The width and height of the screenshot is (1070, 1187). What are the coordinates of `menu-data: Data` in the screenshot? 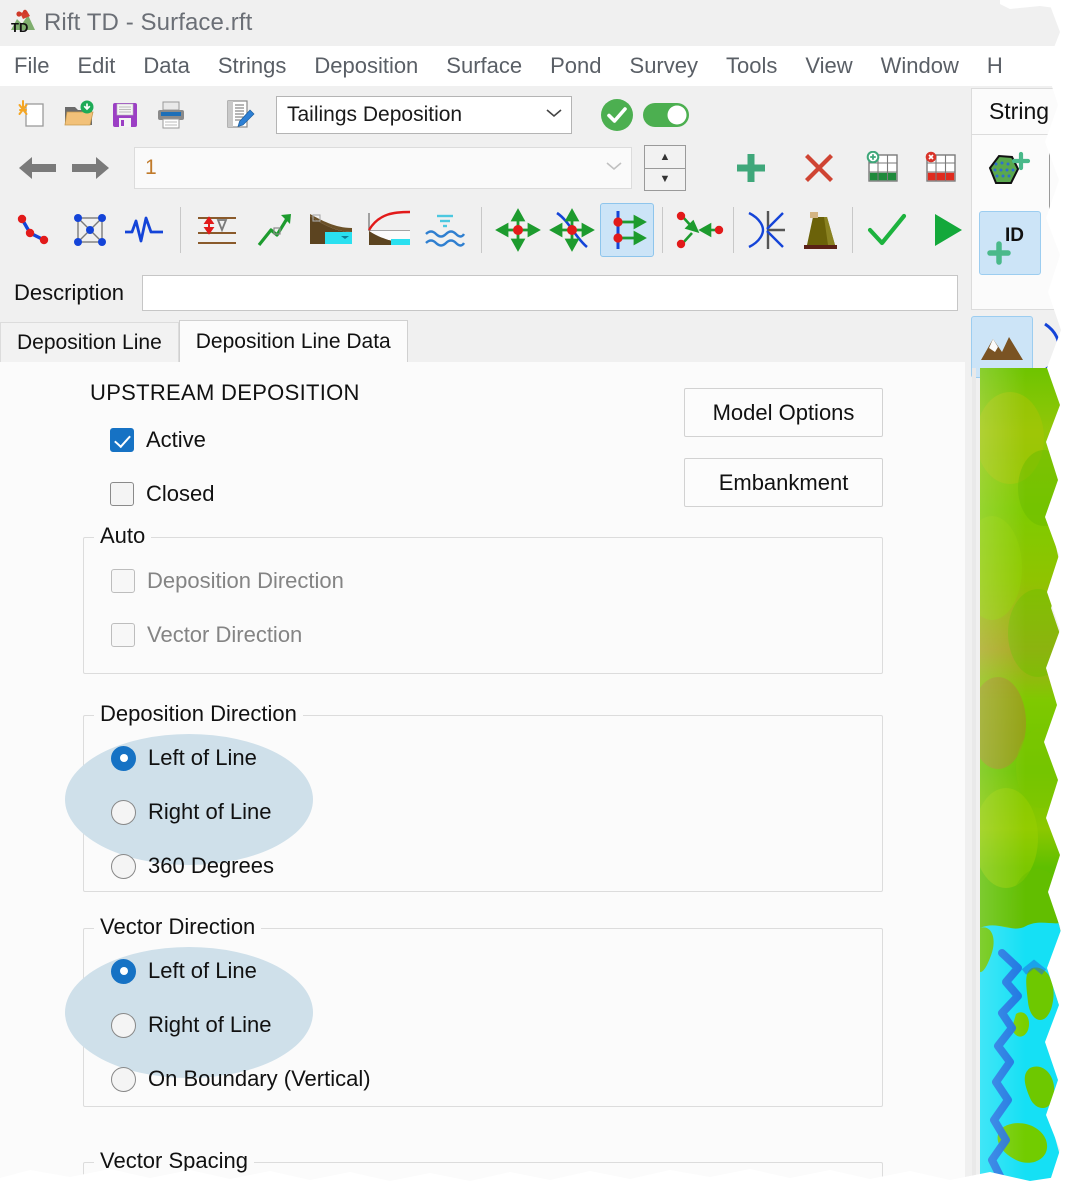 It's located at (166, 66).